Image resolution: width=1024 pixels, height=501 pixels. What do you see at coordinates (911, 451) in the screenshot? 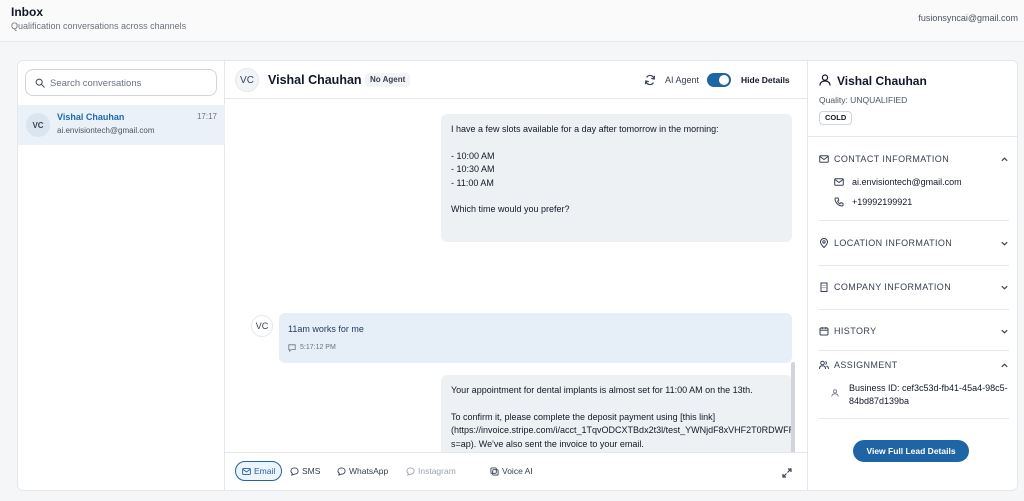
I see `view-full-lead-details-button: View Full Lead Details` at bounding box center [911, 451].